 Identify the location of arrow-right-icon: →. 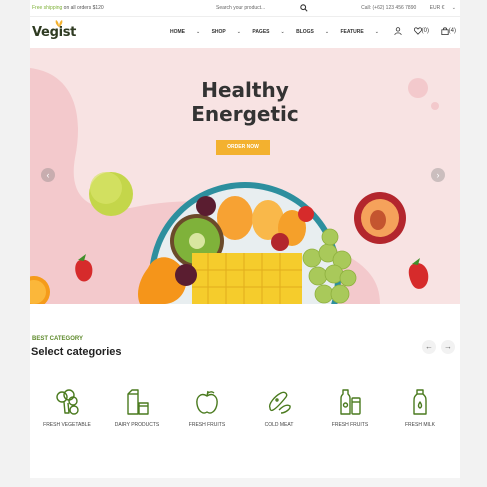
(448, 346).